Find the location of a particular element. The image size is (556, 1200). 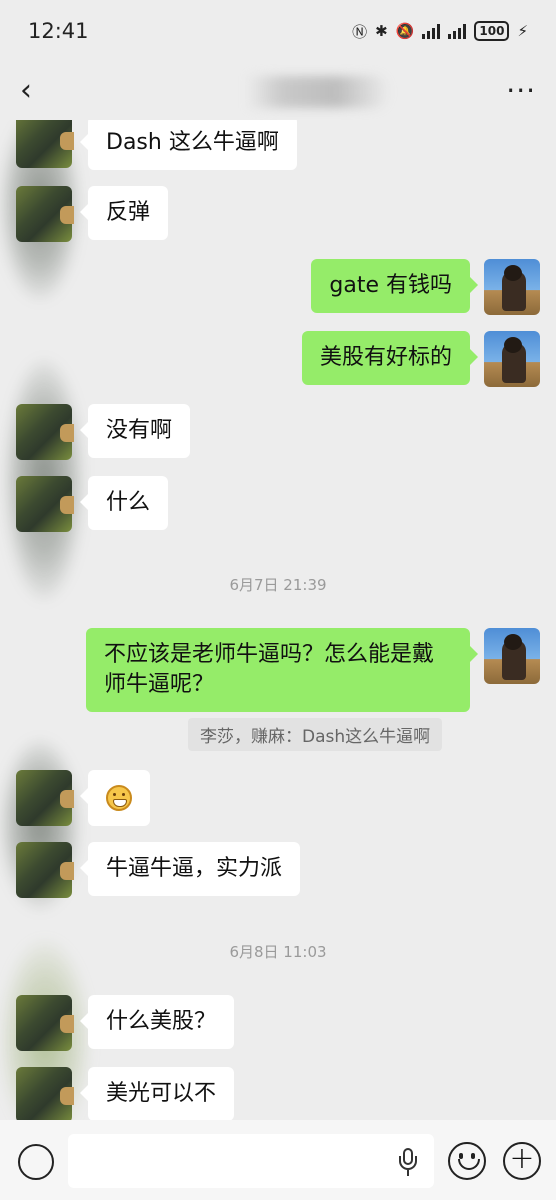

bluetooth-icon: ✱ is located at coordinates (381, 31).